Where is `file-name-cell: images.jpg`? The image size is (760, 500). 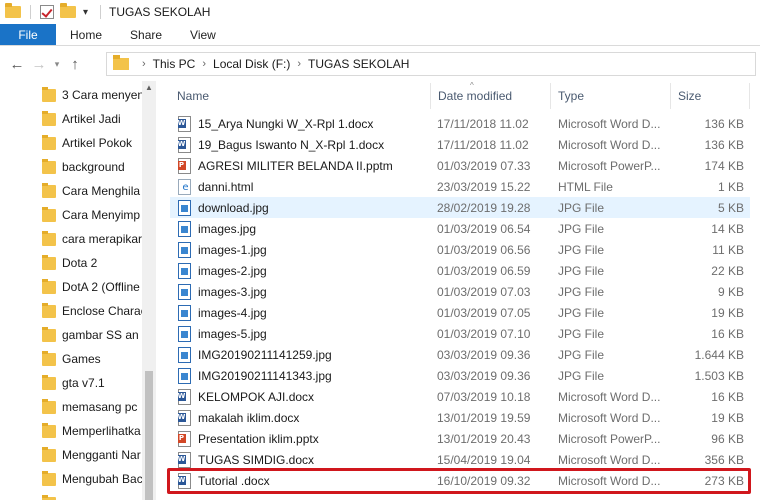
file-name-cell: images.jpg is located at coordinates (308, 228).